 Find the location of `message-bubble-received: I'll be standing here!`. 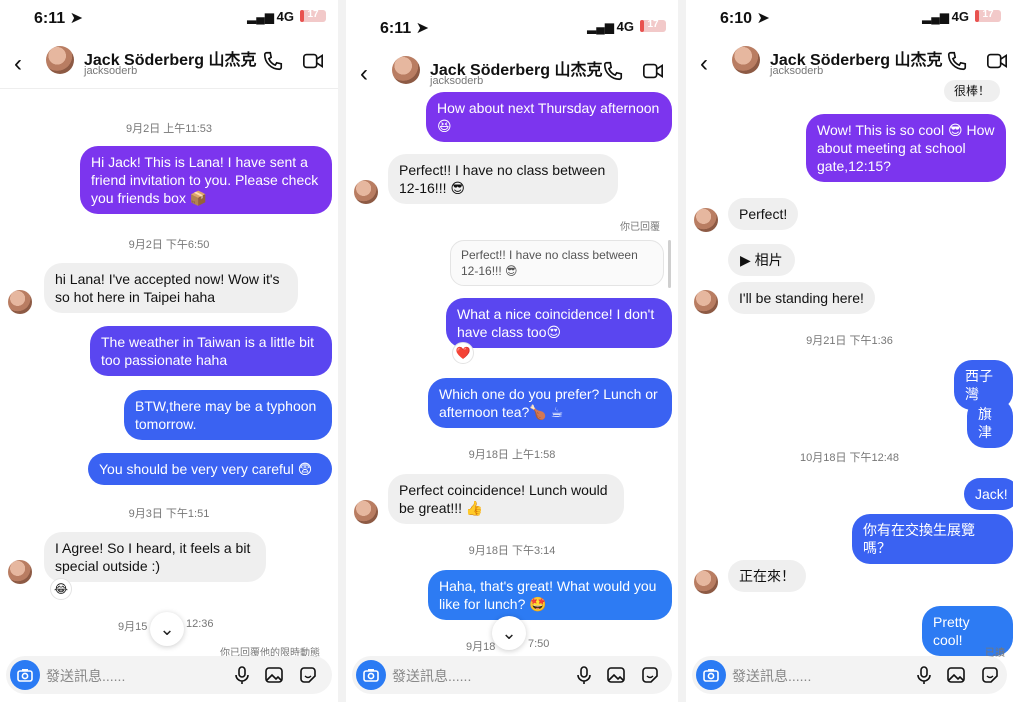

message-bubble-received: I'll be standing here! is located at coordinates (801, 298).